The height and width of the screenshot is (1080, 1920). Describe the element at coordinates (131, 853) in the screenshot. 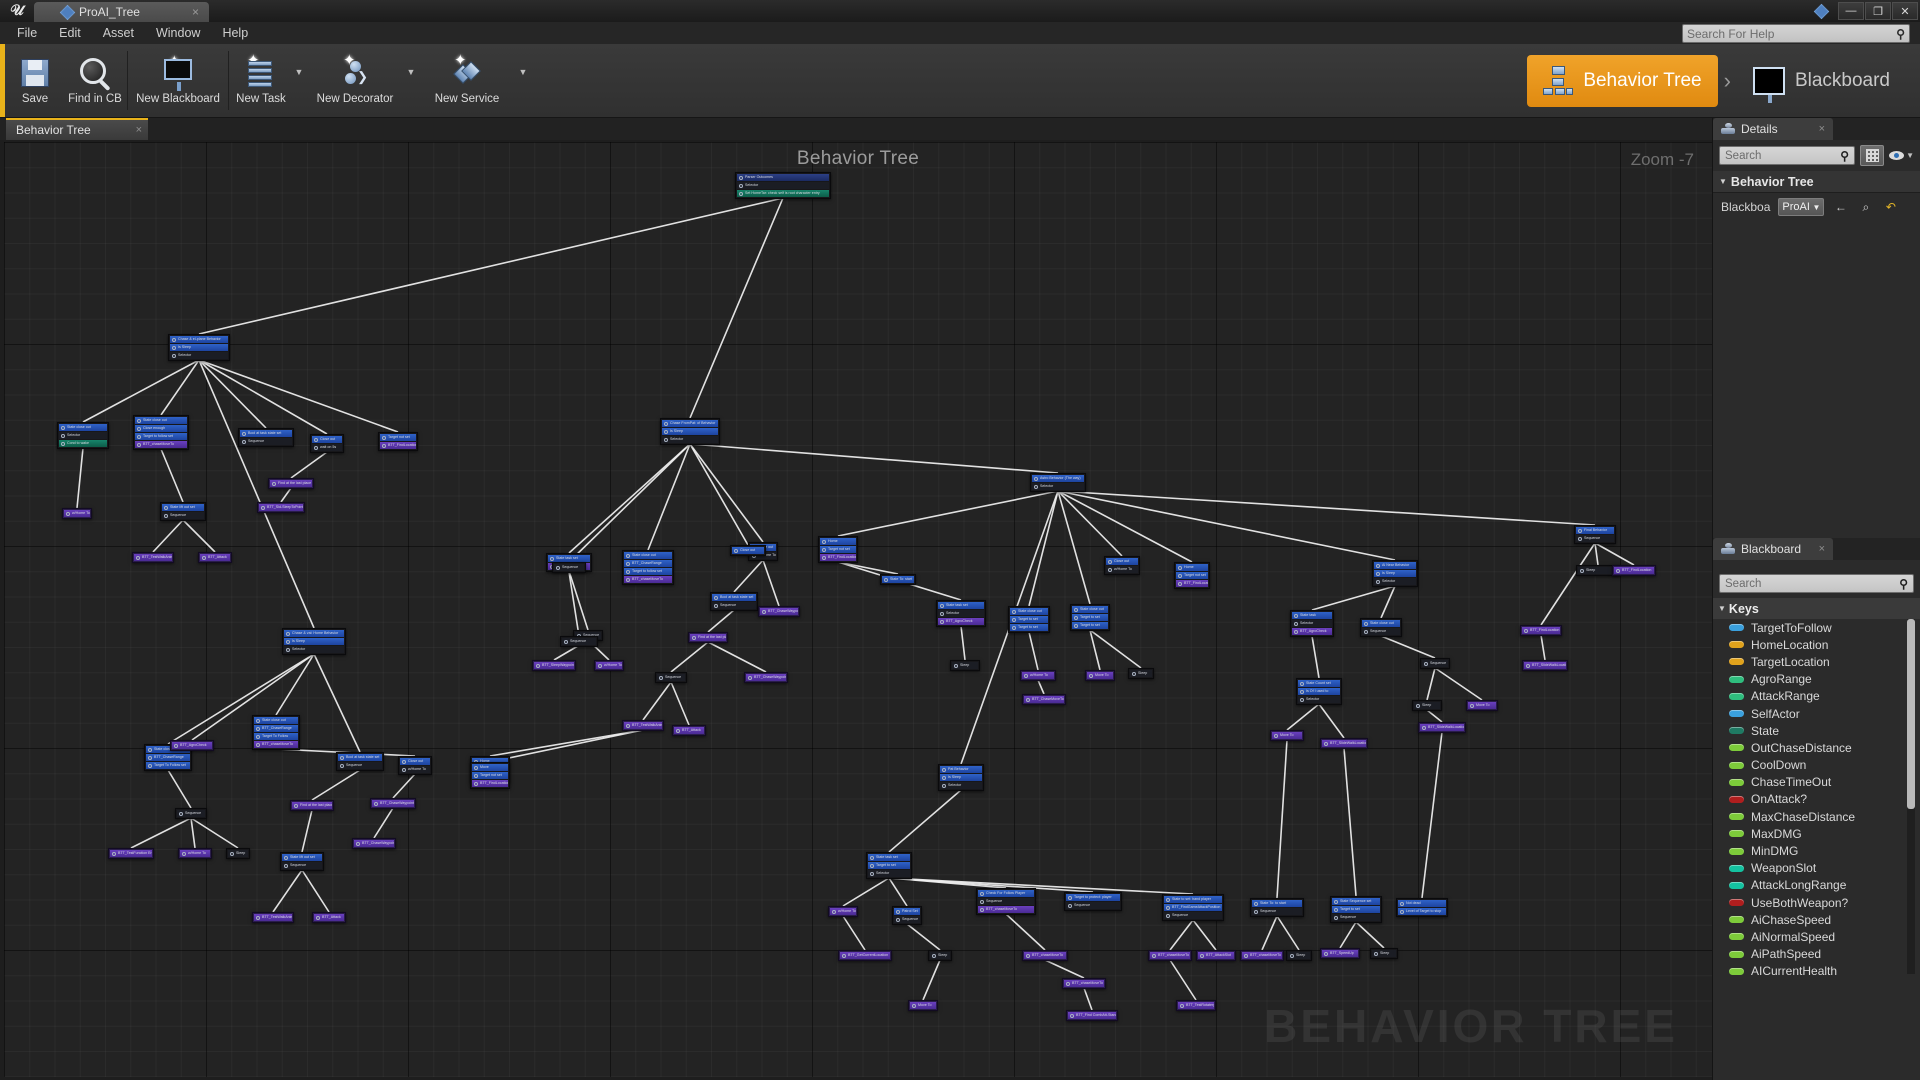

I see `behavior-tree-node: BTT_TestFunction Errors` at that location.